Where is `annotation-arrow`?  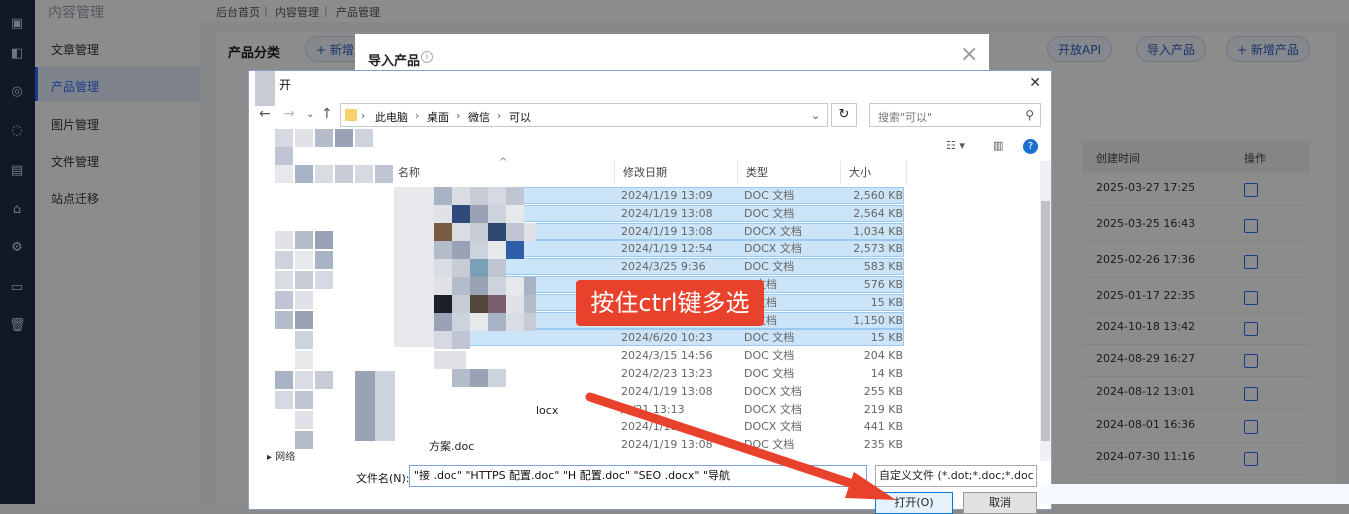 annotation-arrow is located at coordinates (740, 446).